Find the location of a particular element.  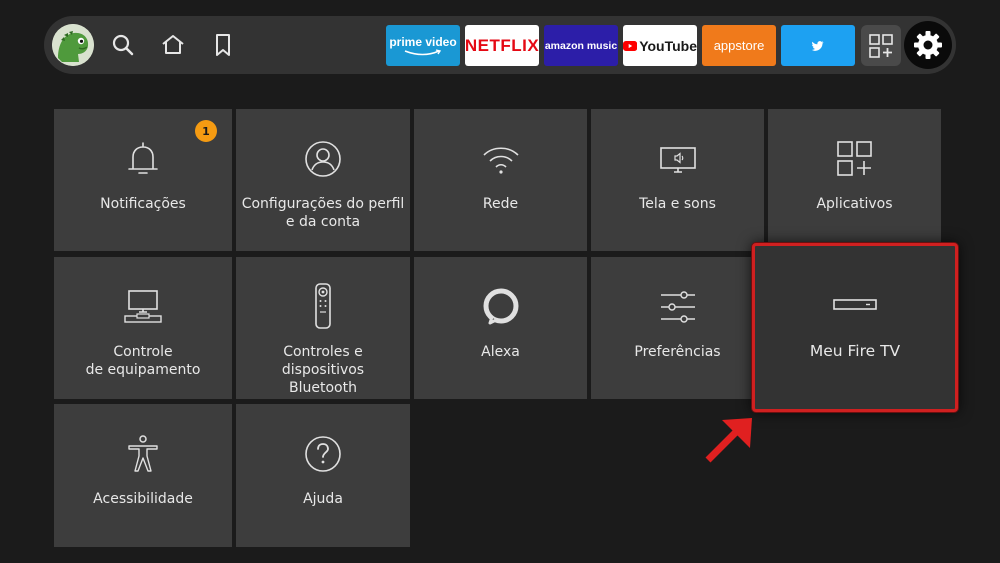

tile-label: Notificações is located at coordinates (143, 204).